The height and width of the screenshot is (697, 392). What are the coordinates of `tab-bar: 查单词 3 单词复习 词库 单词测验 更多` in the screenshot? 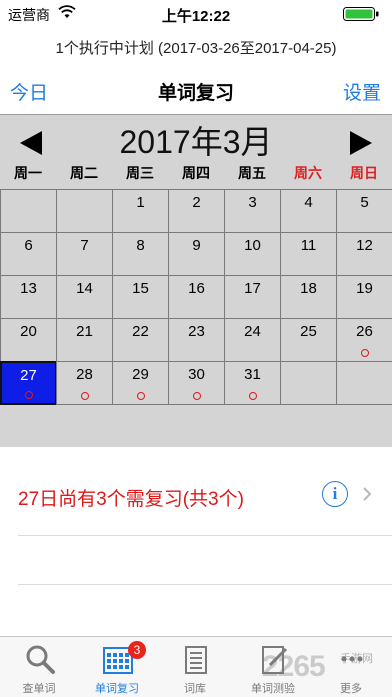 It's located at (196, 666).